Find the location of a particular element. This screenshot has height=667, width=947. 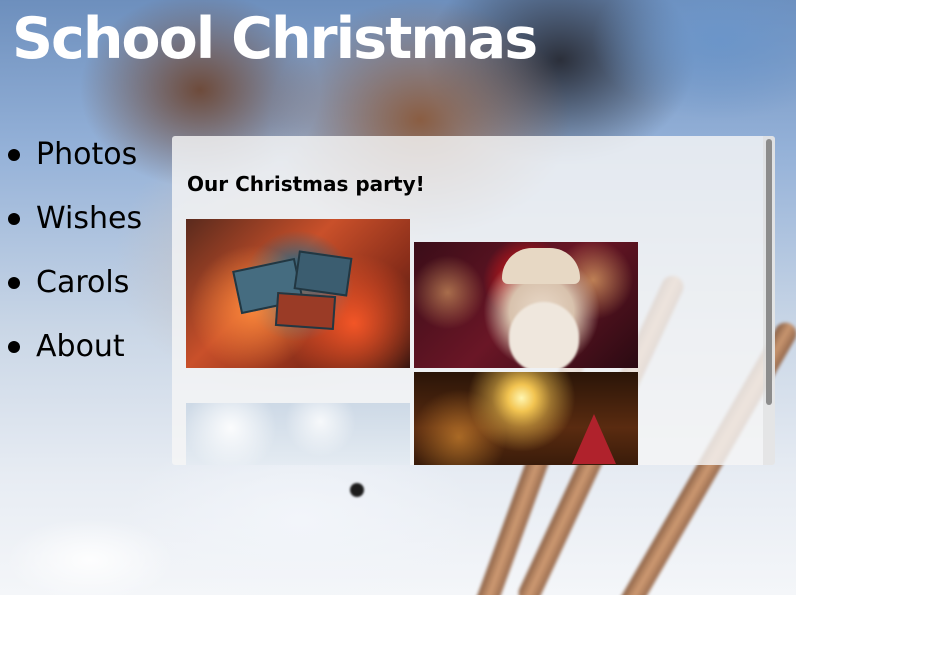

site-title: School Christmas is located at coordinates (275, 39).